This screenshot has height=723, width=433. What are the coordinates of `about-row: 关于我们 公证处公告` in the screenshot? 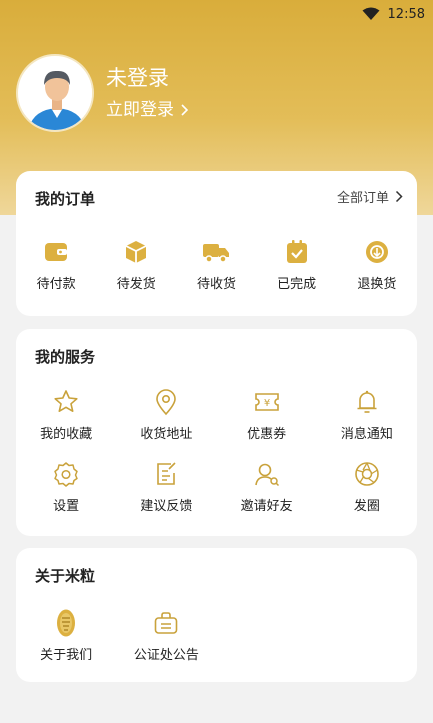 It's located at (216, 635).